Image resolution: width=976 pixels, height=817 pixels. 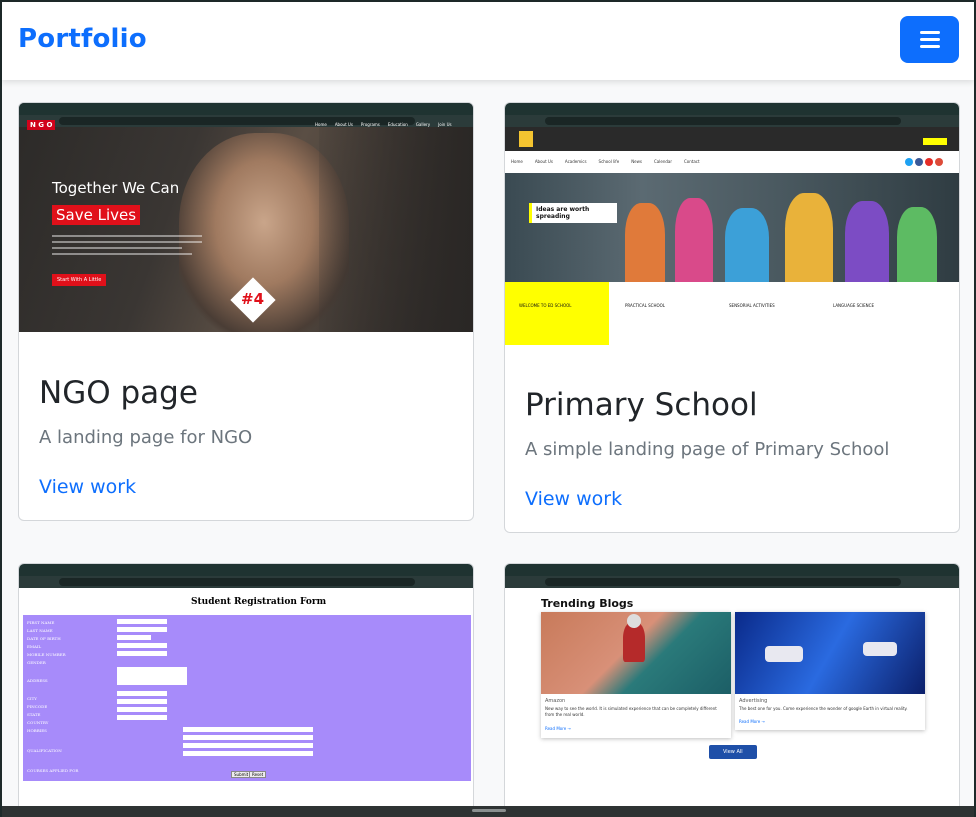 What do you see at coordinates (34, 714) in the screenshot?
I see `form-label: STATE` at bounding box center [34, 714].